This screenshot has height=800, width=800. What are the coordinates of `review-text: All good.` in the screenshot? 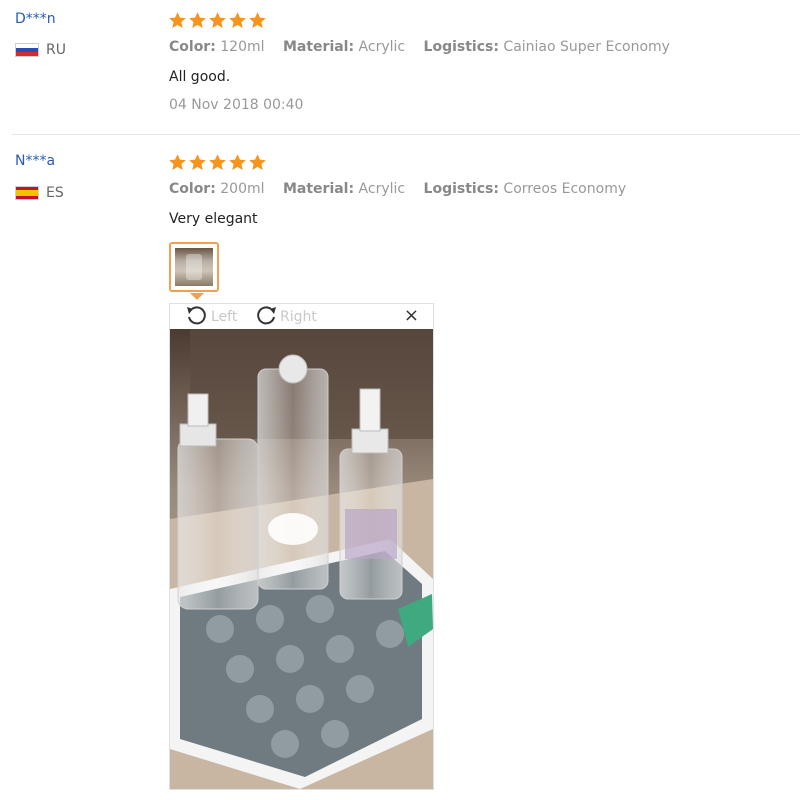 It's located at (200, 77).